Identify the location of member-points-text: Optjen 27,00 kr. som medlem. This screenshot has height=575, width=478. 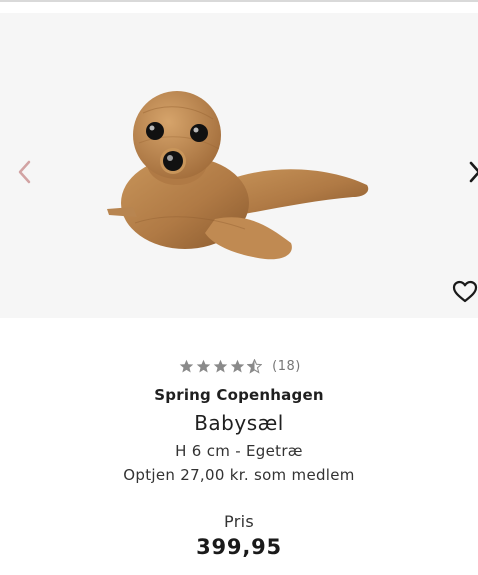
(239, 475).